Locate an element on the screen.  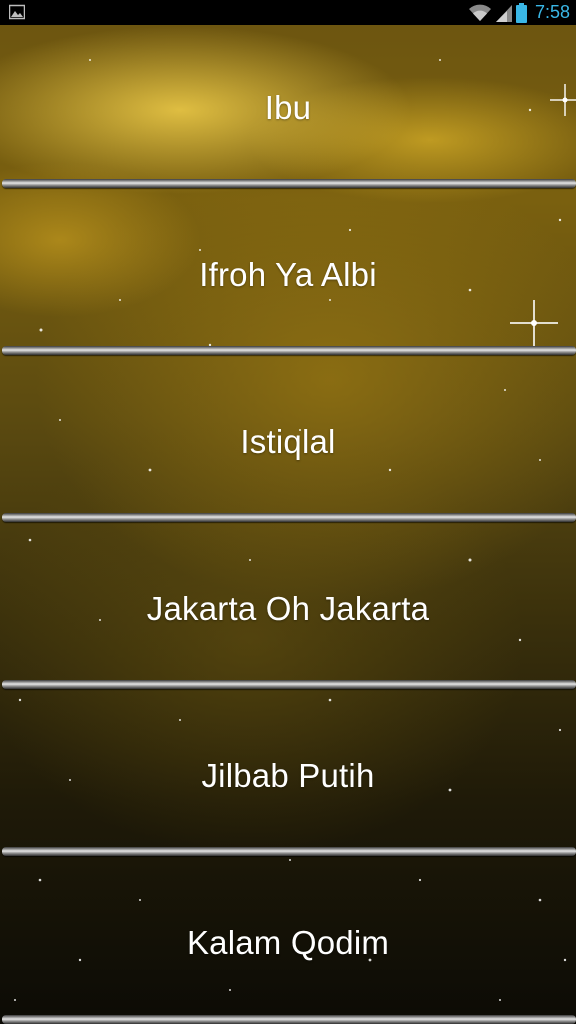
song-title: Ifroh Ya Albi is located at coordinates (288, 274).